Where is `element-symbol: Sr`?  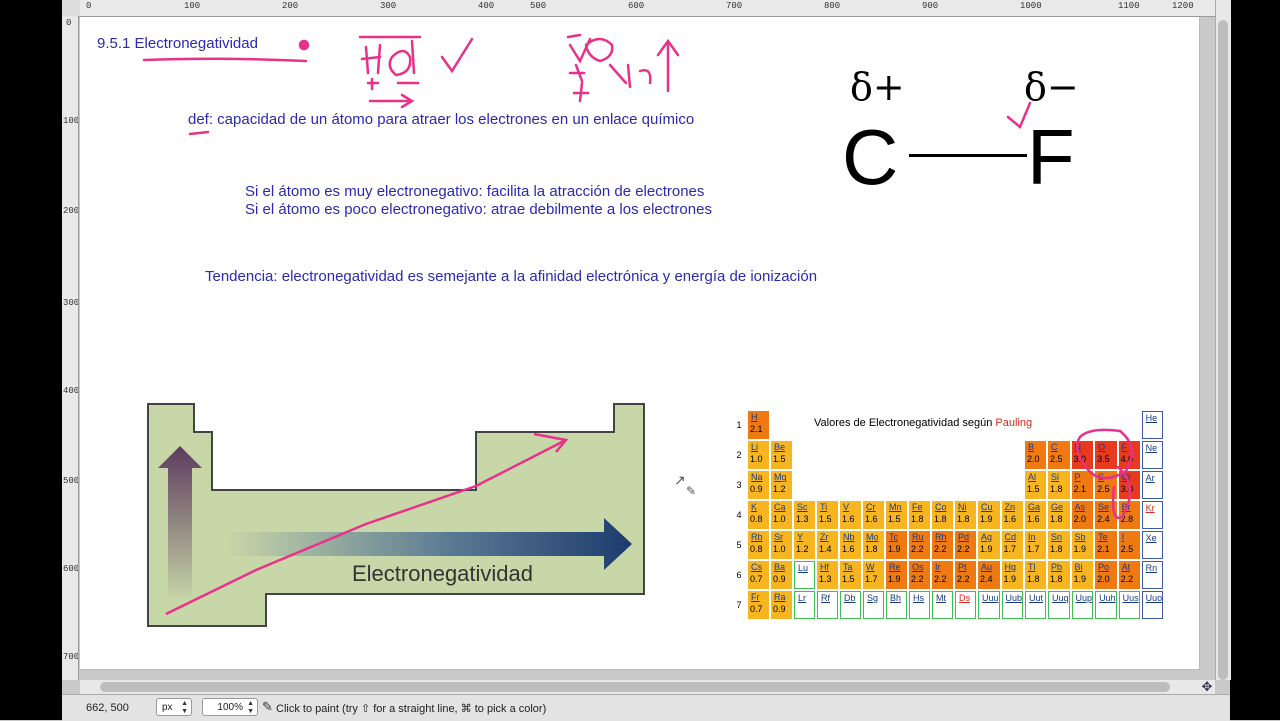
element-symbol: Sr is located at coordinates (781, 537).